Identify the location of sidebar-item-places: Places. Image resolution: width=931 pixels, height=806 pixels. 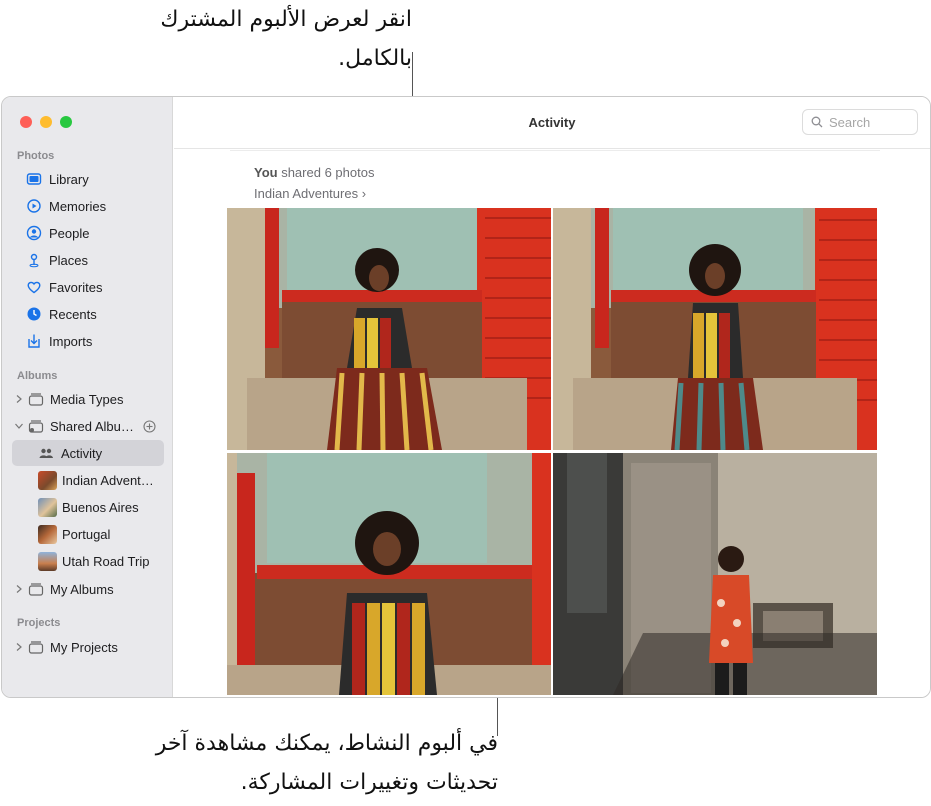
(88, 260).